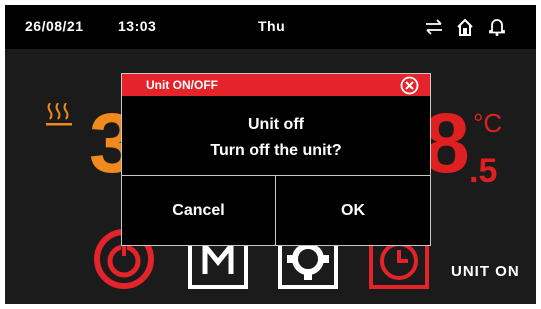 The height and width of the screenshot is (309, 541). I want to click on heating-icon, so click(59, 114).